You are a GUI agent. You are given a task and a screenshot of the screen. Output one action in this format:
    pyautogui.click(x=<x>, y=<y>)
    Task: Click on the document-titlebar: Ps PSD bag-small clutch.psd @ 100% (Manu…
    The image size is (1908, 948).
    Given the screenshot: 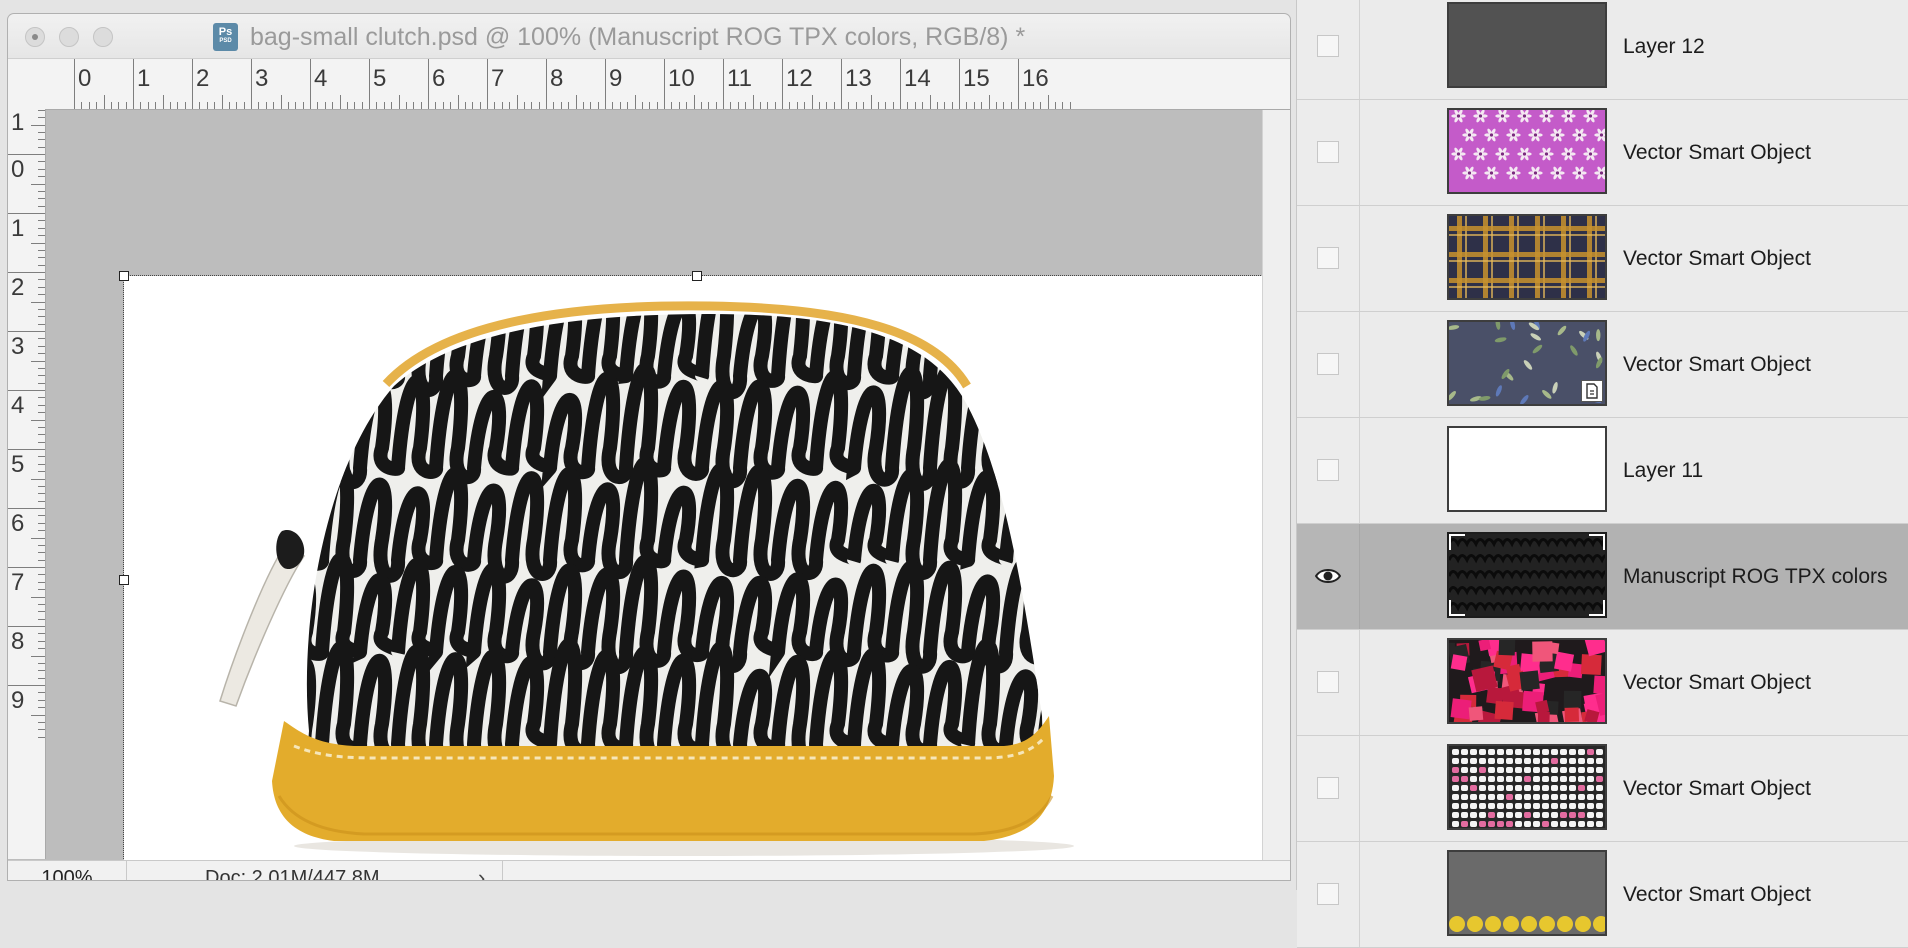 What is the action you would take?
    pyautogui.click(x=649, y=36)
    